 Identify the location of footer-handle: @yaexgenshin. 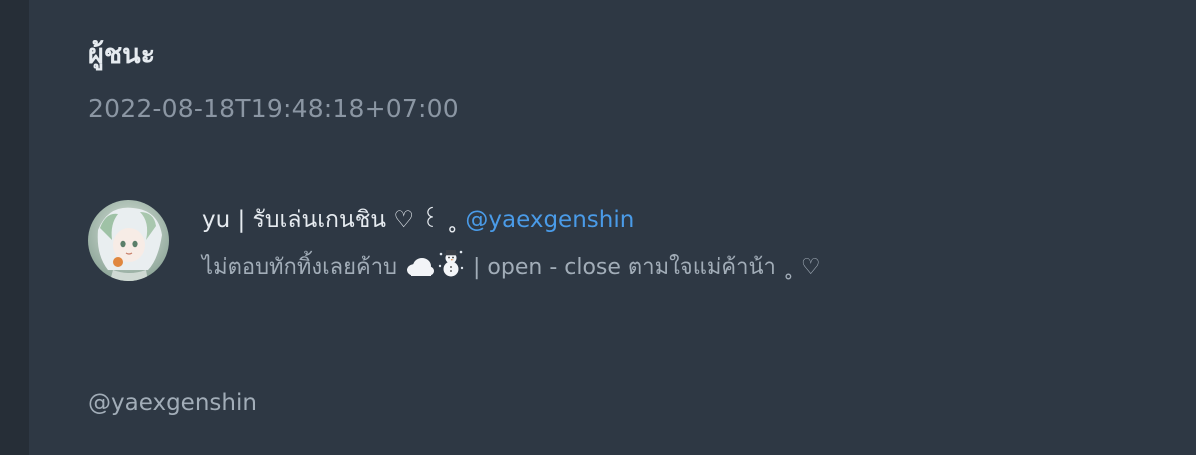
(172, 403).